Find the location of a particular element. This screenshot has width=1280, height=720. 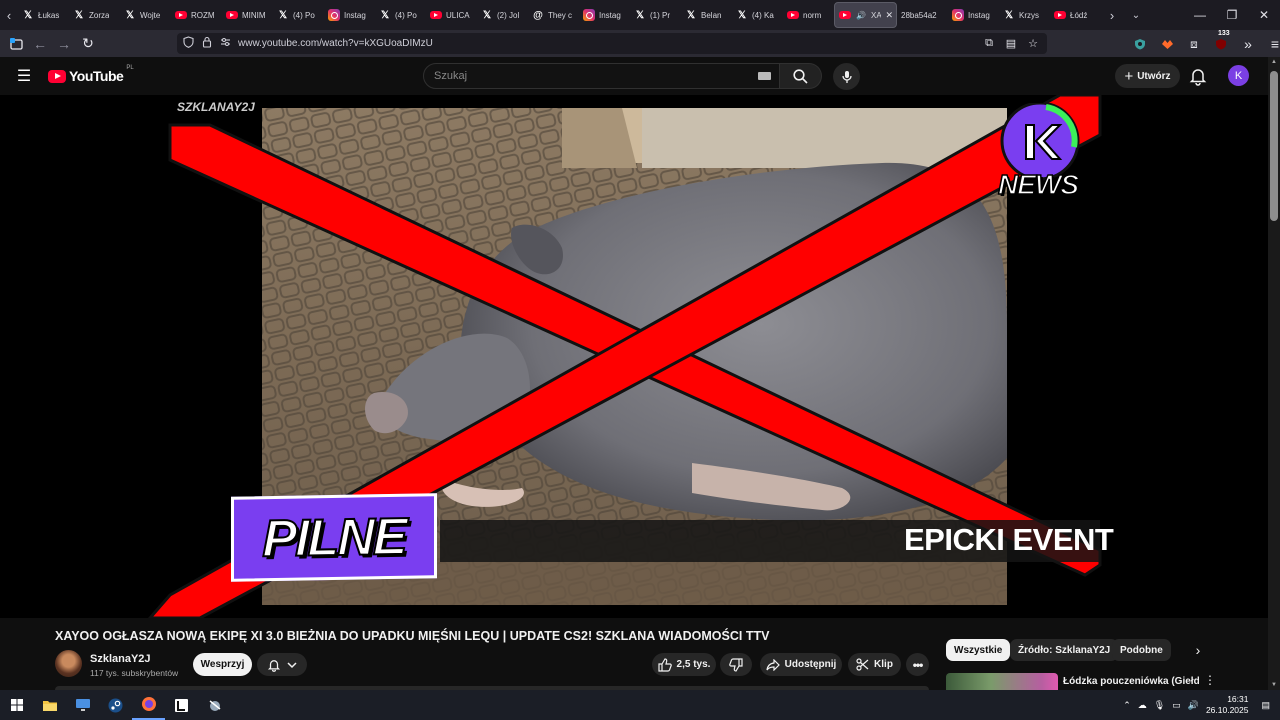

clock: 16:31 26.10.2025 is located at coordinates (1227, 705).